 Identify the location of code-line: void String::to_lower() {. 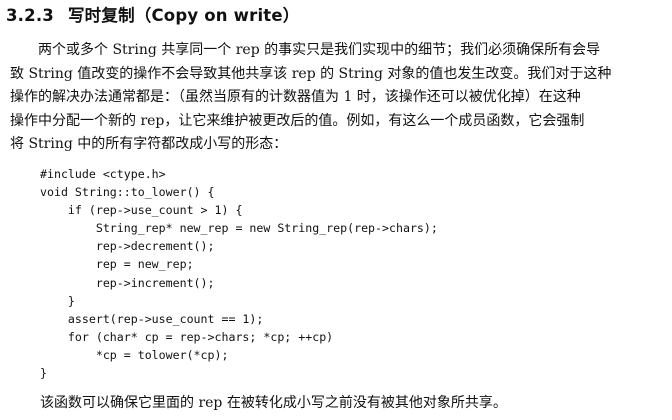
(127, 192).